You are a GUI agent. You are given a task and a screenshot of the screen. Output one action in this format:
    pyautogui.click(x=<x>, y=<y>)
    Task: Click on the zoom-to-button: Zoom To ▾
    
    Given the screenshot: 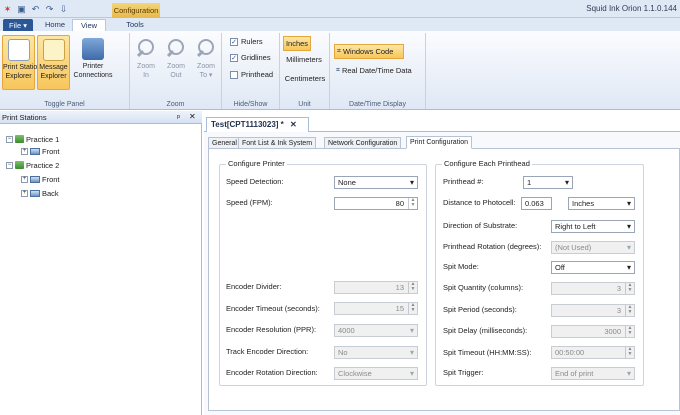 What is the action you would take?
    pyautogui.click(x=206, y=62)
    